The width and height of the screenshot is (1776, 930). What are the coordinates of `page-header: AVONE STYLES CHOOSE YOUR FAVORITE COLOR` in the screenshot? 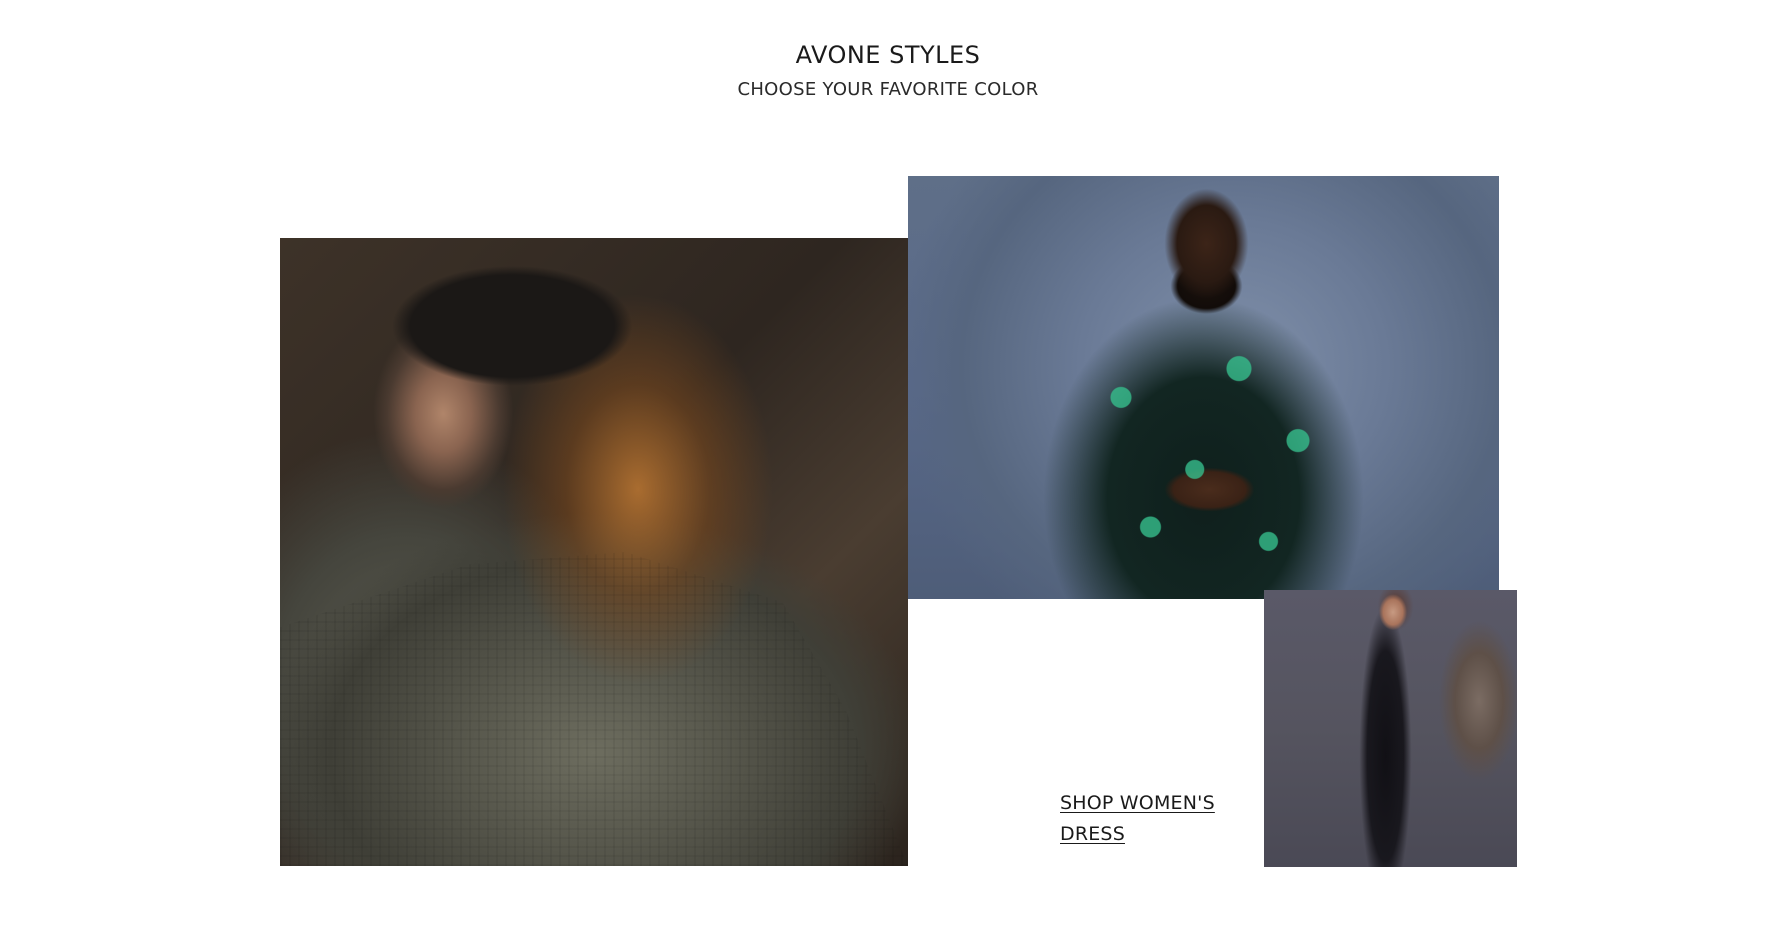 It's located at (888, 70).